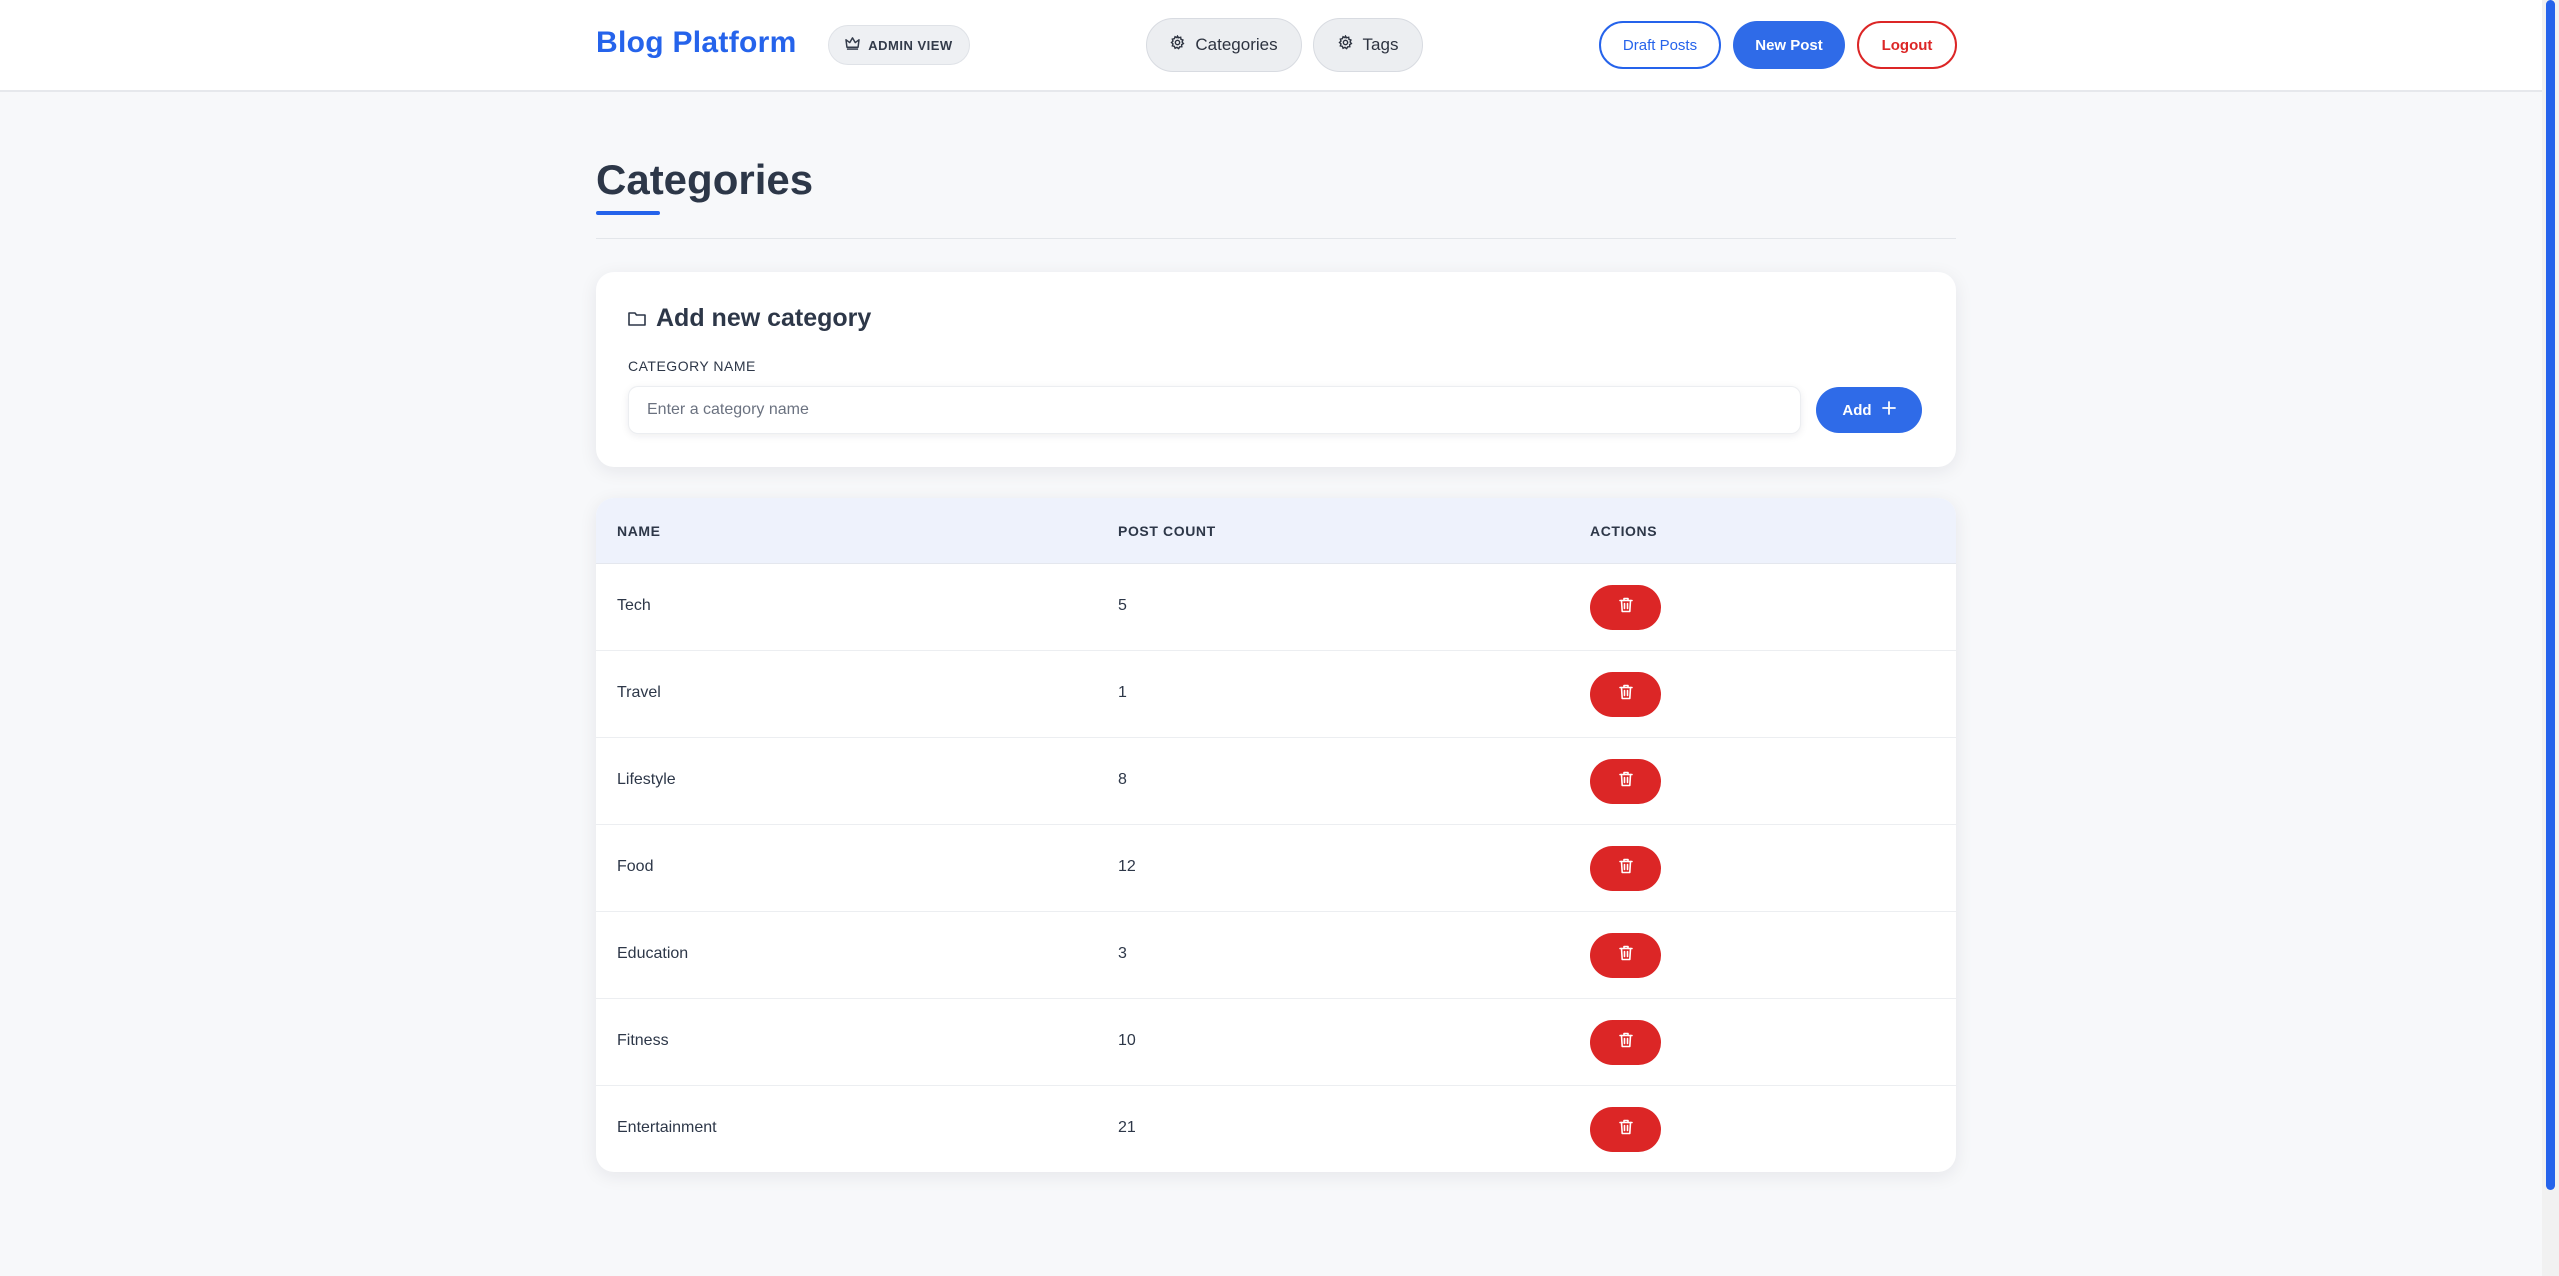  I want to click on new-post-button: New Post, so click(1789, 45).